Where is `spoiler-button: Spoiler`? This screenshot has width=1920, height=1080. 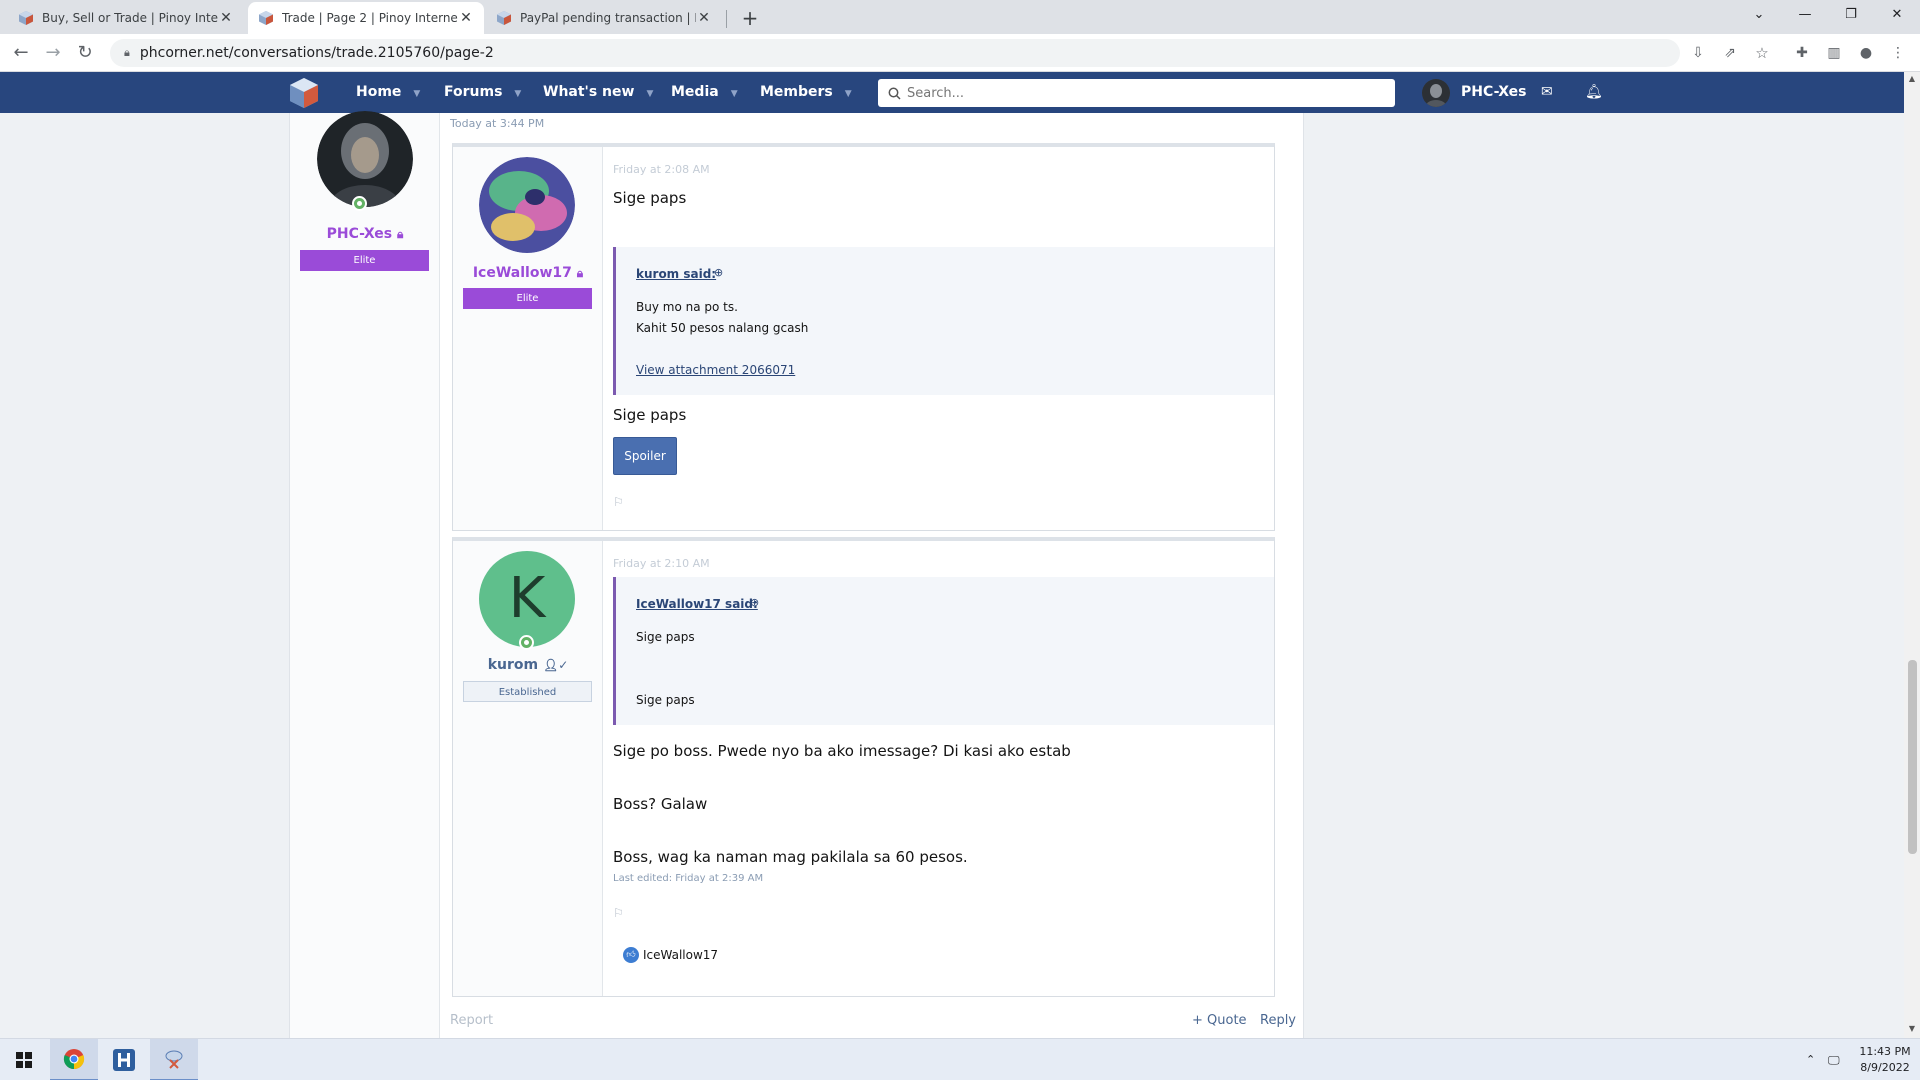
spoiler-button: Spoiler is located at coordinates (645, 456).